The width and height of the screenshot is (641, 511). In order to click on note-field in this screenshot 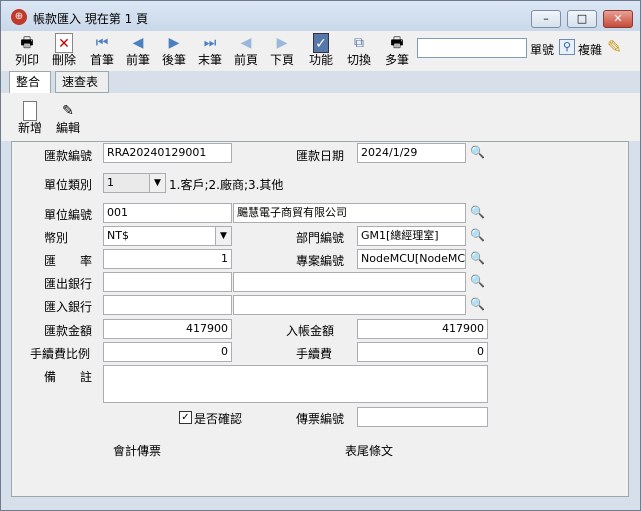, I will do `click(295, 384)`.